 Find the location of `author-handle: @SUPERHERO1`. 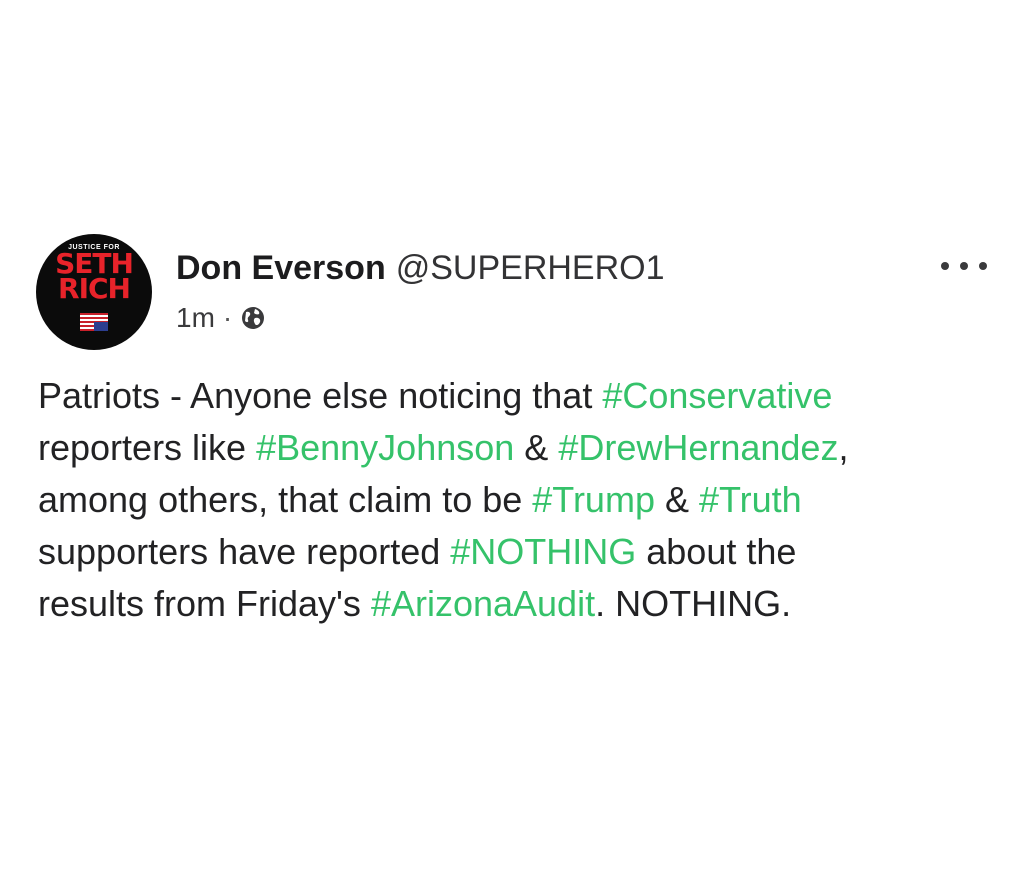

author-handle: @SUPERHERO1 is located at coordinates (530, 268).